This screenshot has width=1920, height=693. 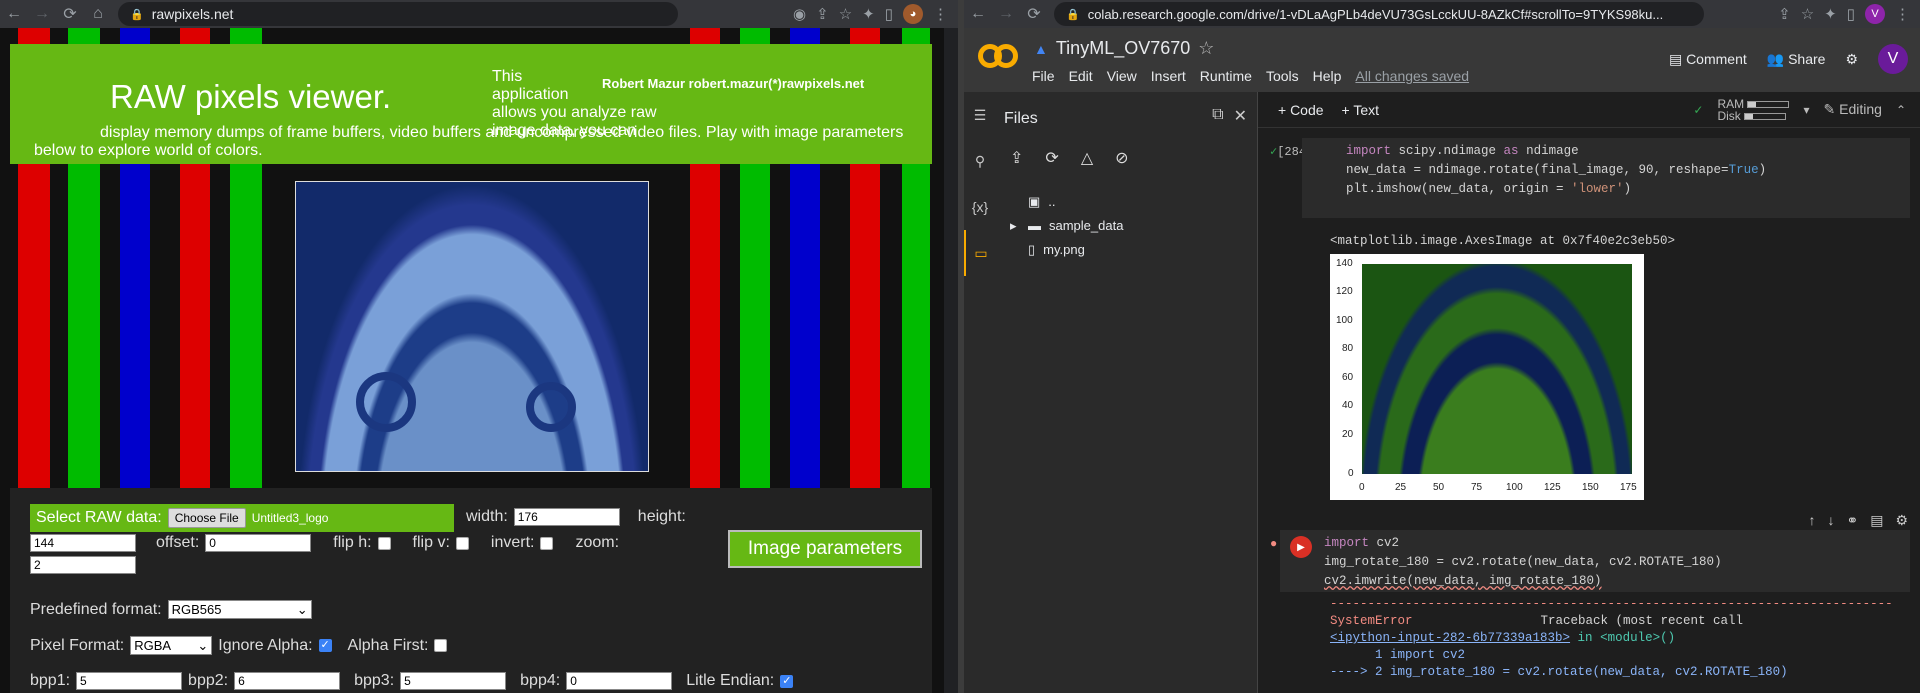 I want to click on notebook-toolbar: + Code + Text ✓ RAM Disk ▾ ✎ Editing ⌃, so click(x=1589, y=110).